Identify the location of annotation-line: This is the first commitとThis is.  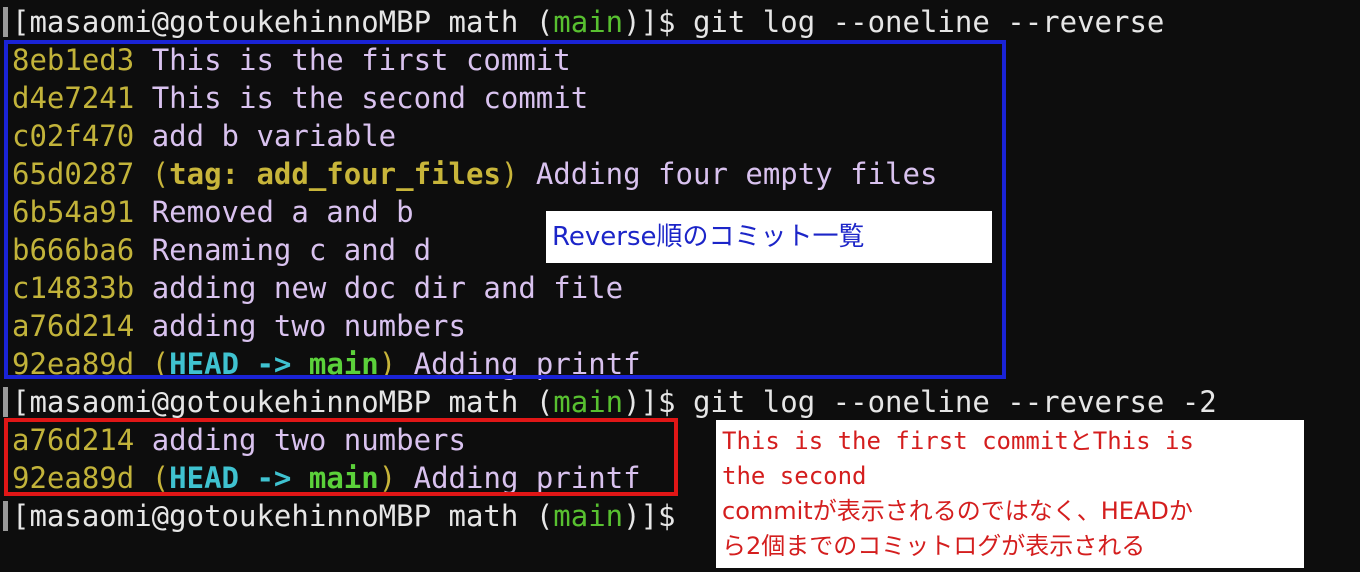
(958, 441).